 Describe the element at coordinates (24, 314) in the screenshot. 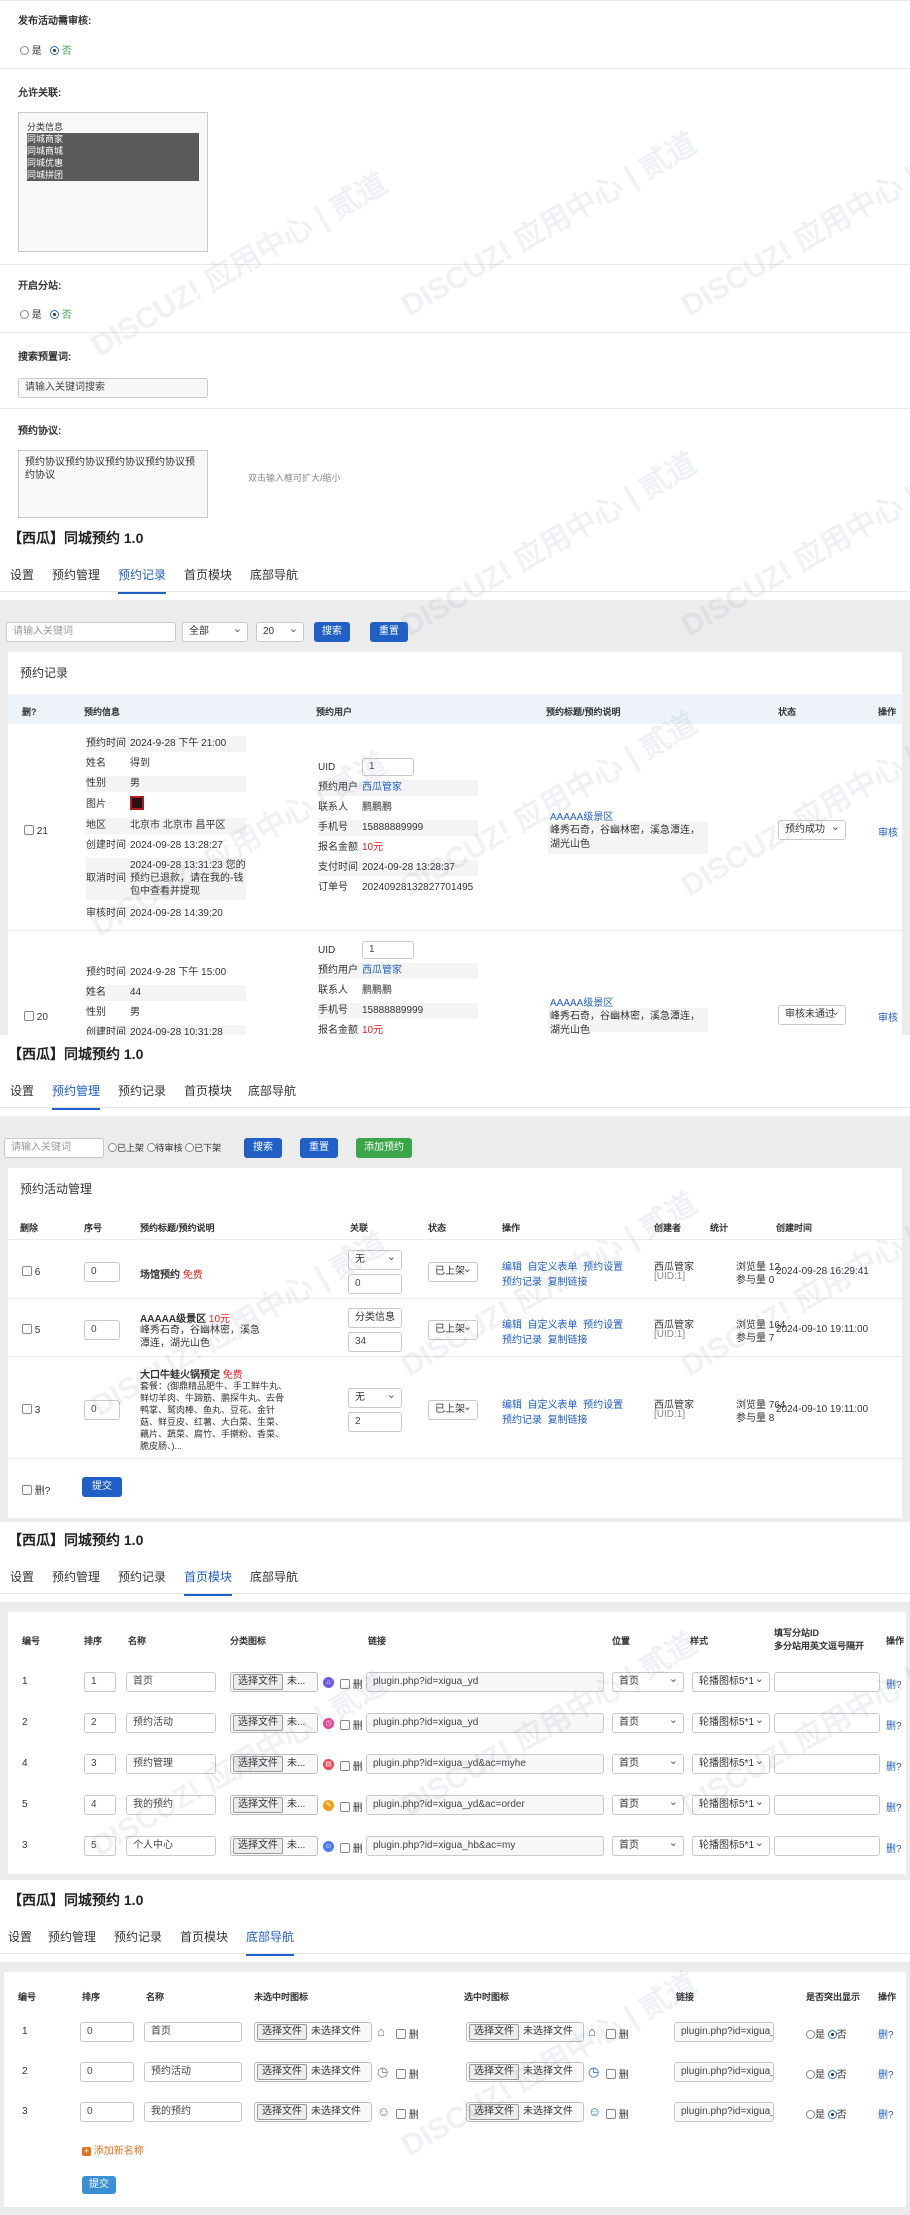

I see `fenzhan-yes-radio` at that location.